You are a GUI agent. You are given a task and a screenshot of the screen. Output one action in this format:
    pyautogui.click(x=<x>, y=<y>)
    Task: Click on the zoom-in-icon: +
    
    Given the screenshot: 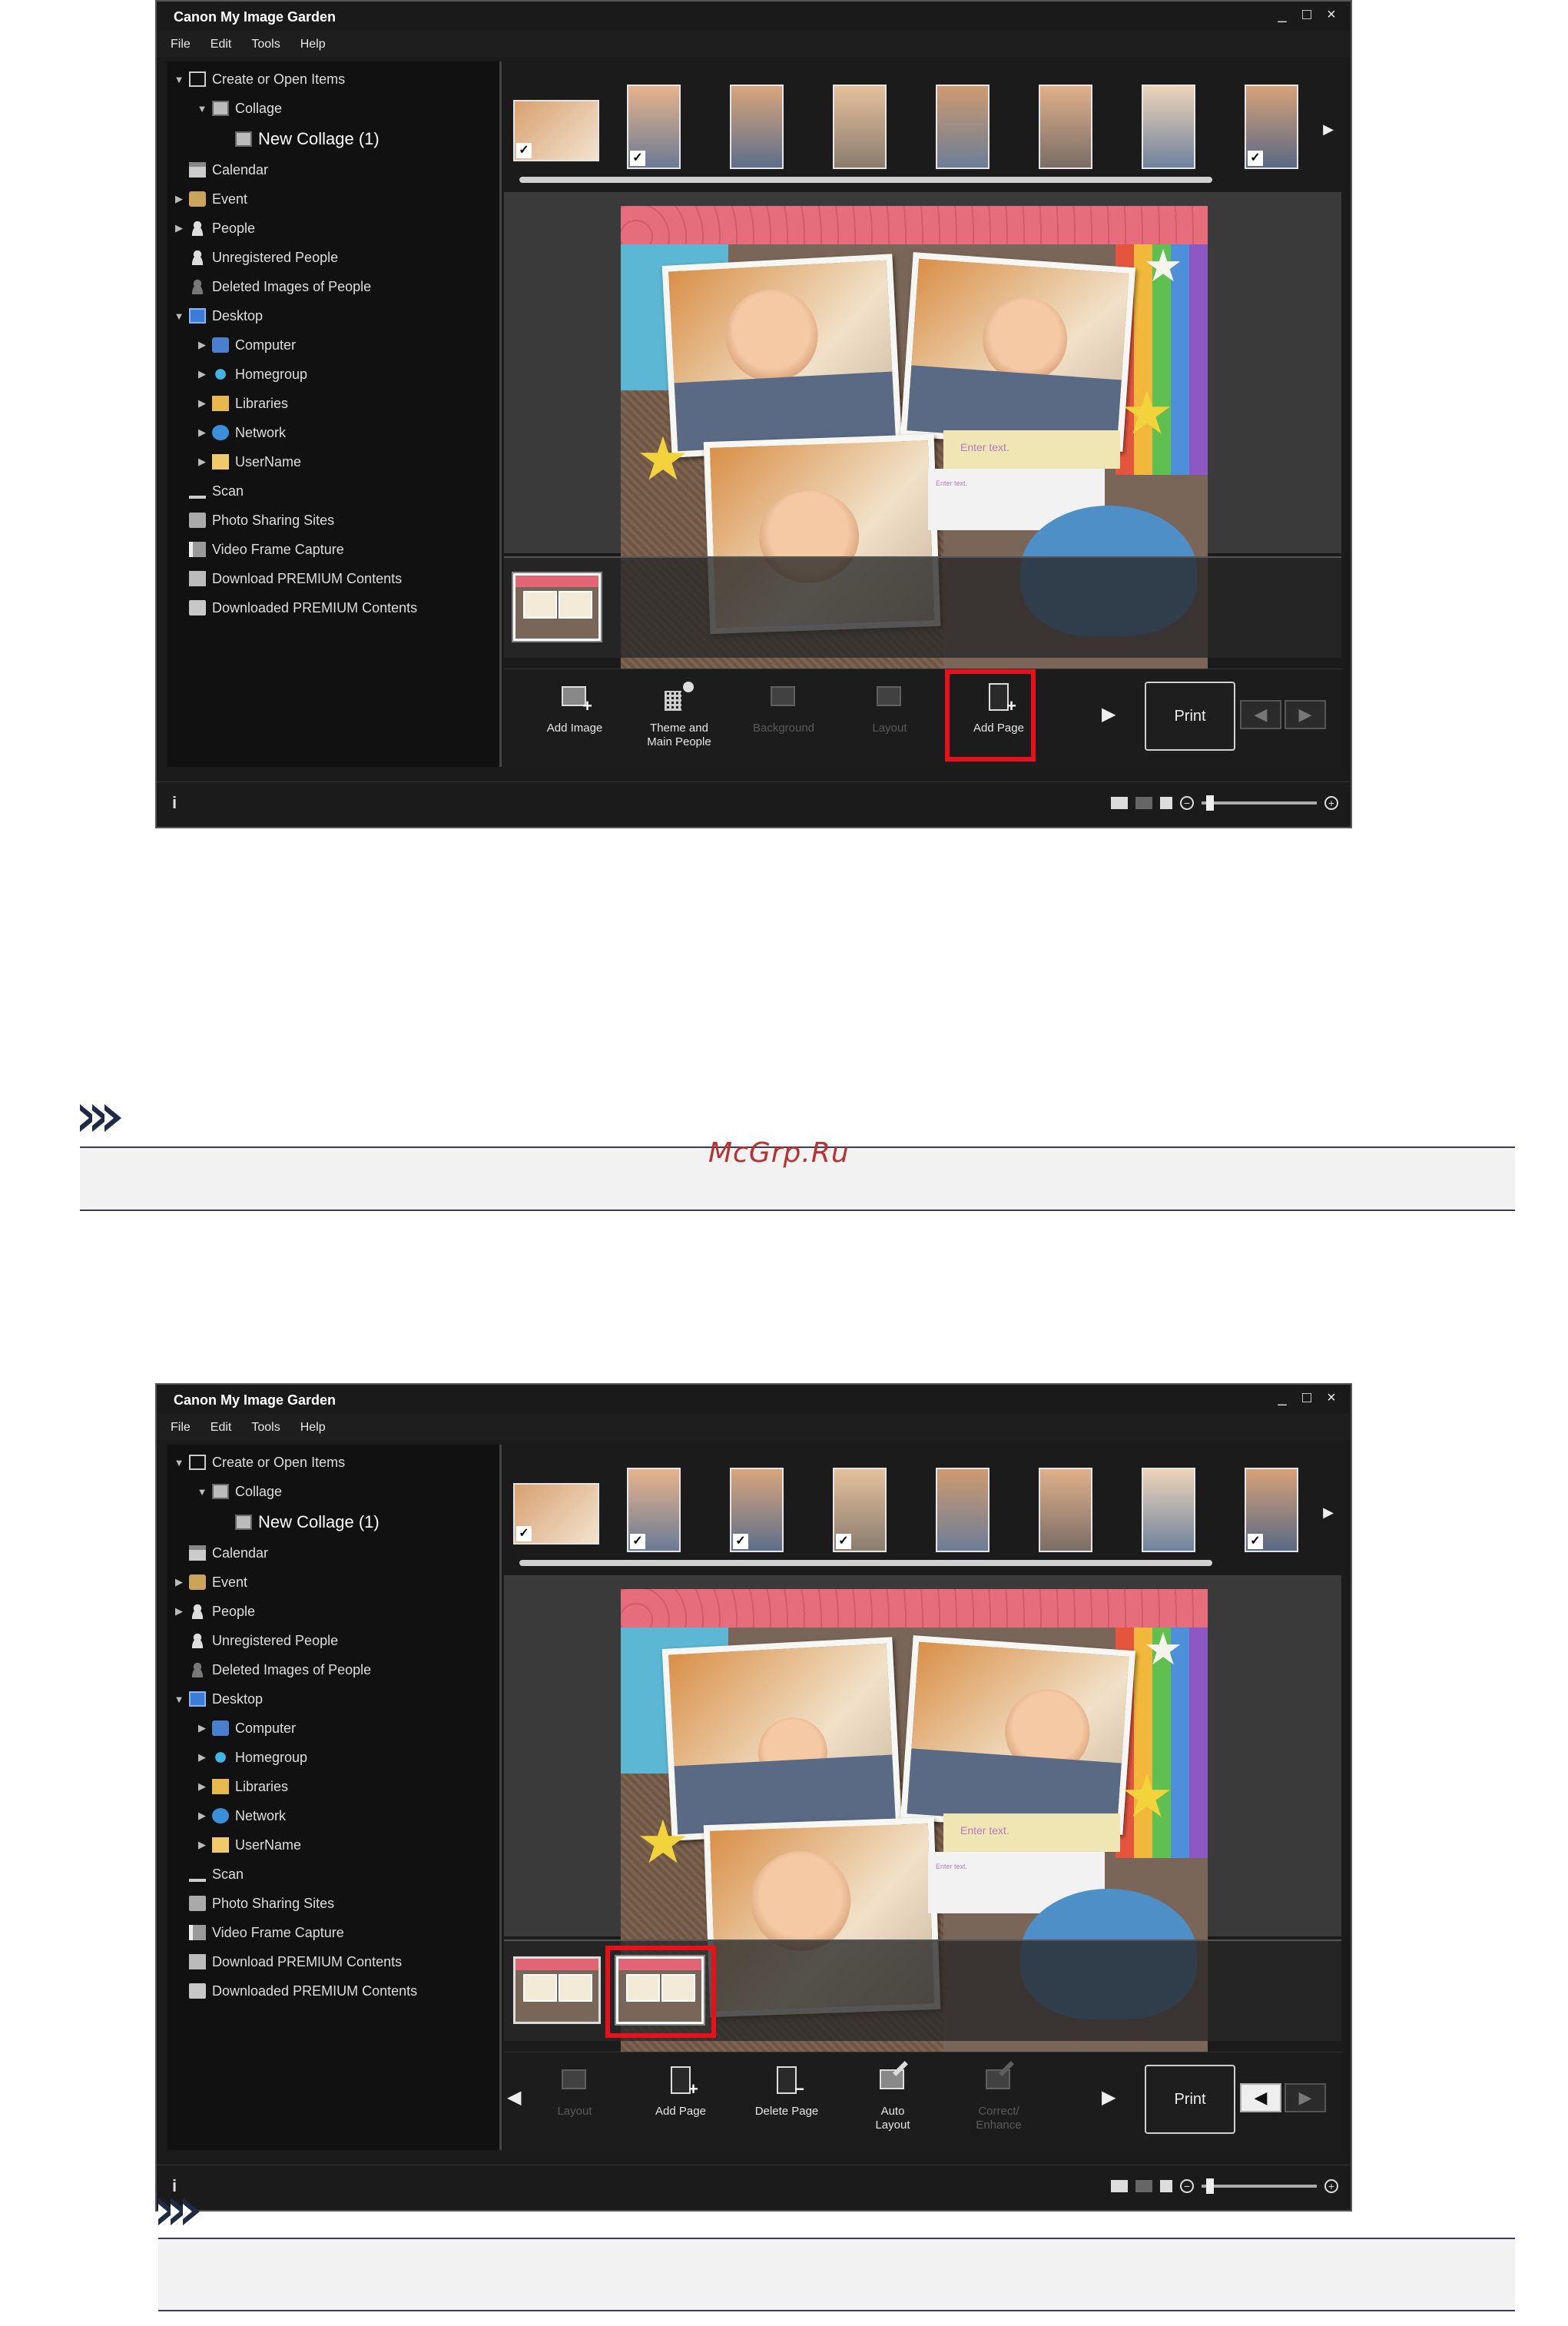 What is the action you would take?
    pyautogui.click(x=1331, y=2186)
    